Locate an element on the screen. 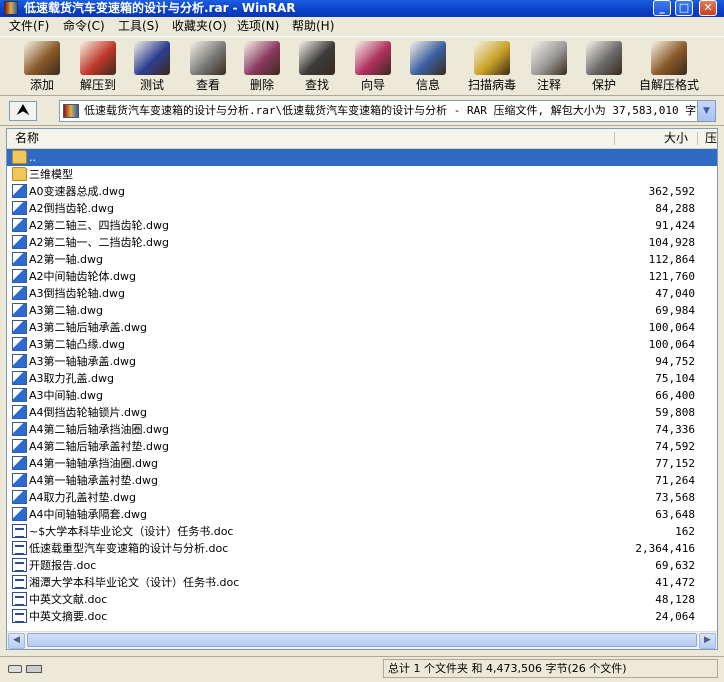  file-size: 112,864 is located at coordinates (671, 259).